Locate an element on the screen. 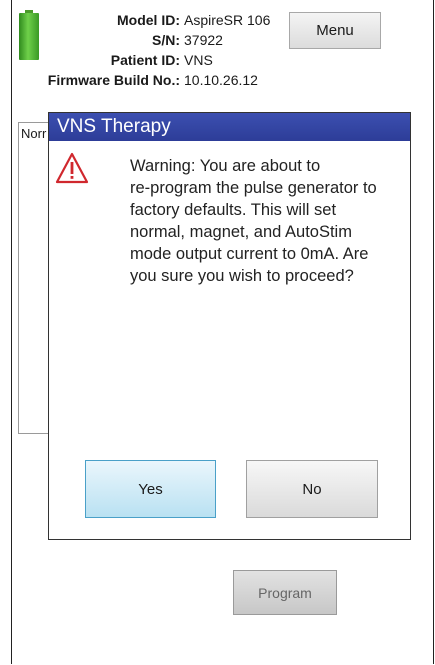 The height and width of the screenshot is (665, 435). program-button: Program is located at coordinates (285, 592).